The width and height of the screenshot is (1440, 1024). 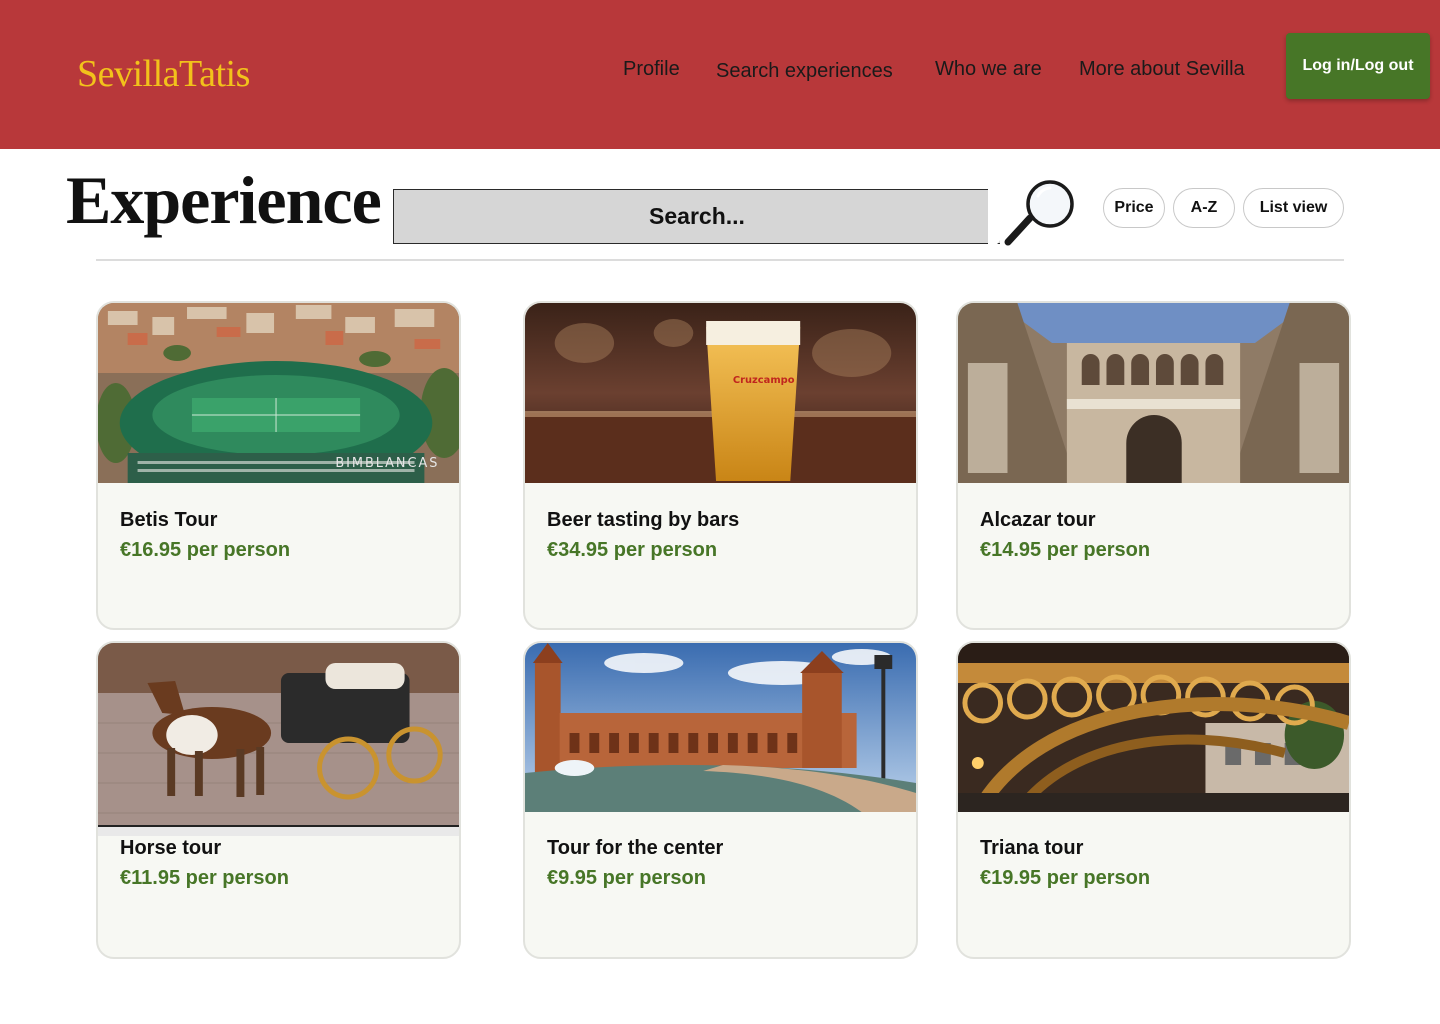 I want to click on login-logout-button: Log in/Log out, so click(x=1358, y=66).